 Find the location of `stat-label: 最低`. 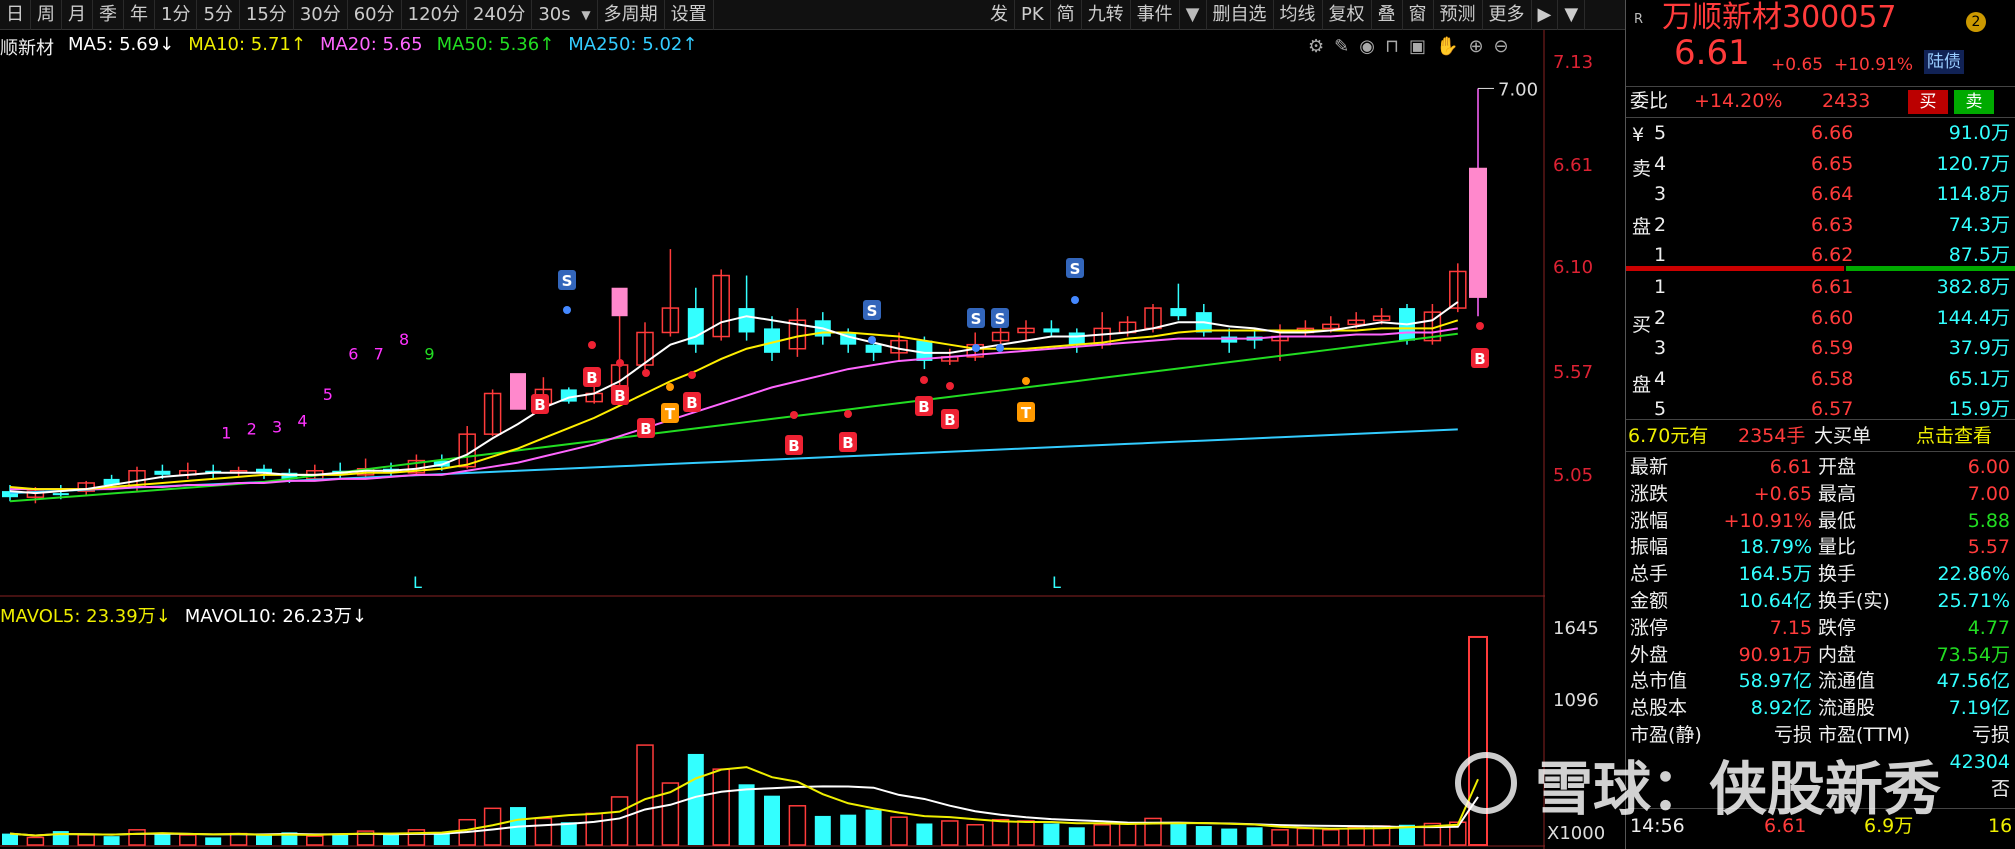

stat-label: 最低 is located at coordinates (1837, 520).